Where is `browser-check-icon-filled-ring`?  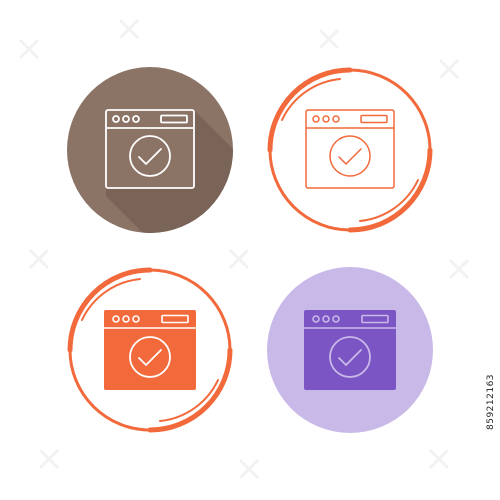
browser-check-icon-filled-ring is located at coordinates (150, 350).